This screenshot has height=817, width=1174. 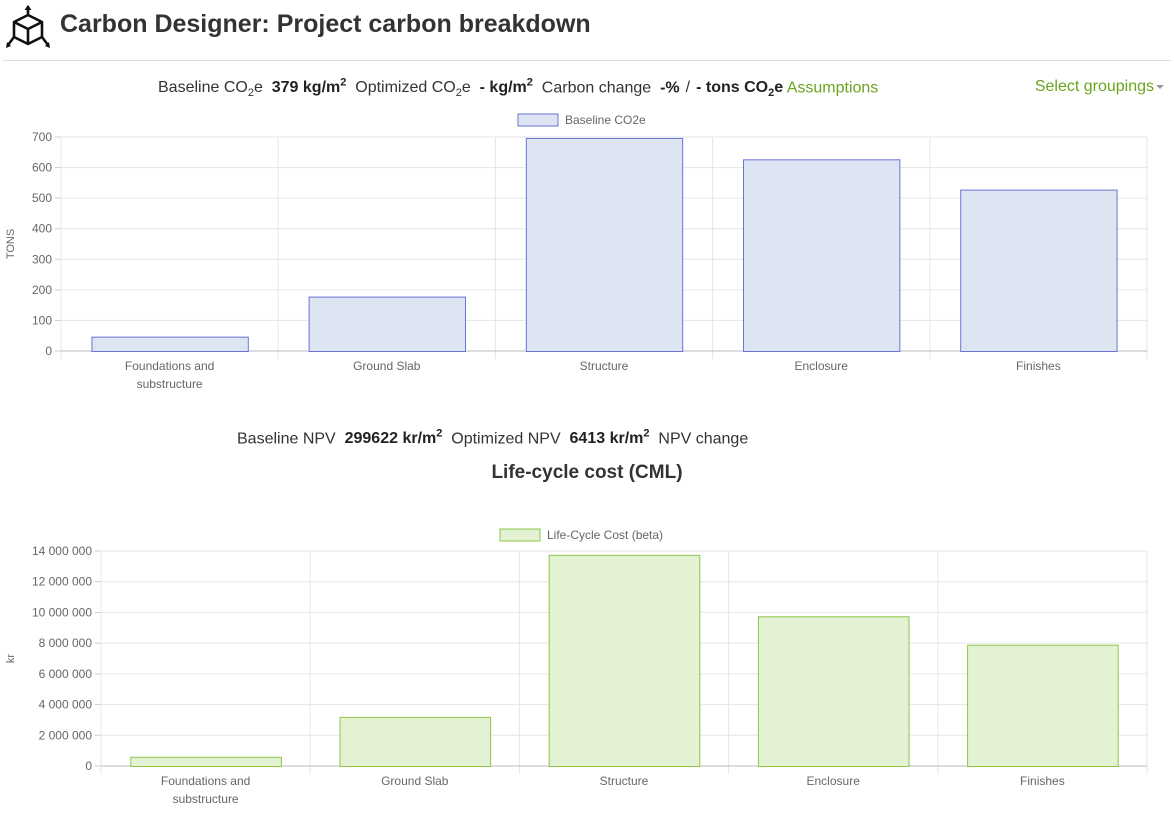 I want to click on y-tick-label: 300, so click(x=42, y=259).